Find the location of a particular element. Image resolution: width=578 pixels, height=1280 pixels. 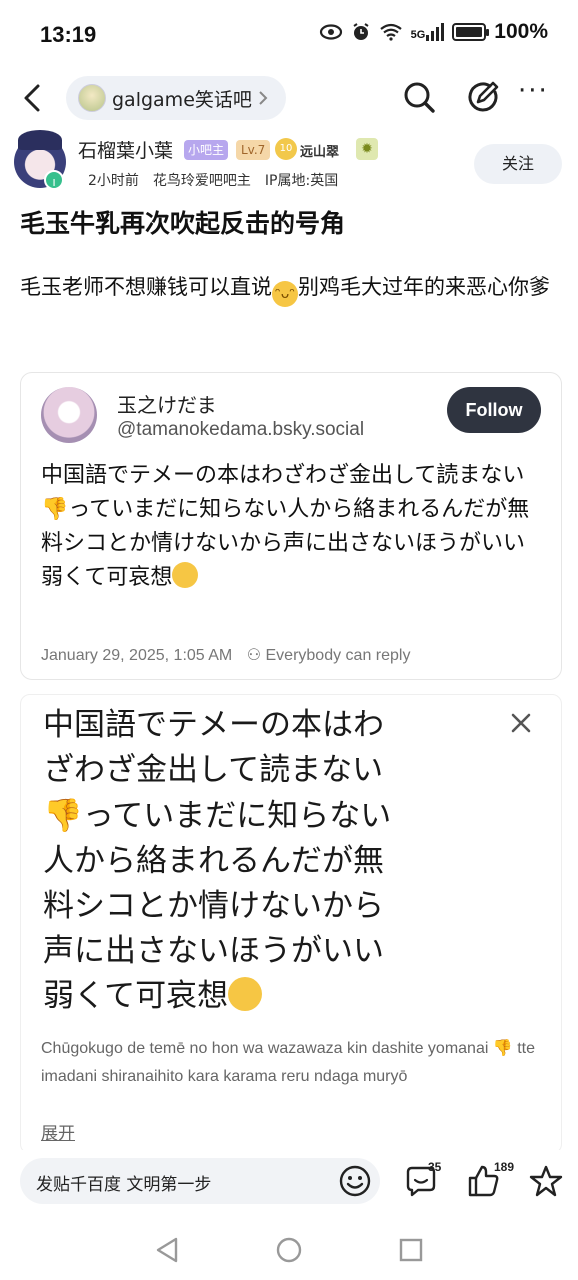

nav-home-circle-icon is located at coordinates (289, 1250).